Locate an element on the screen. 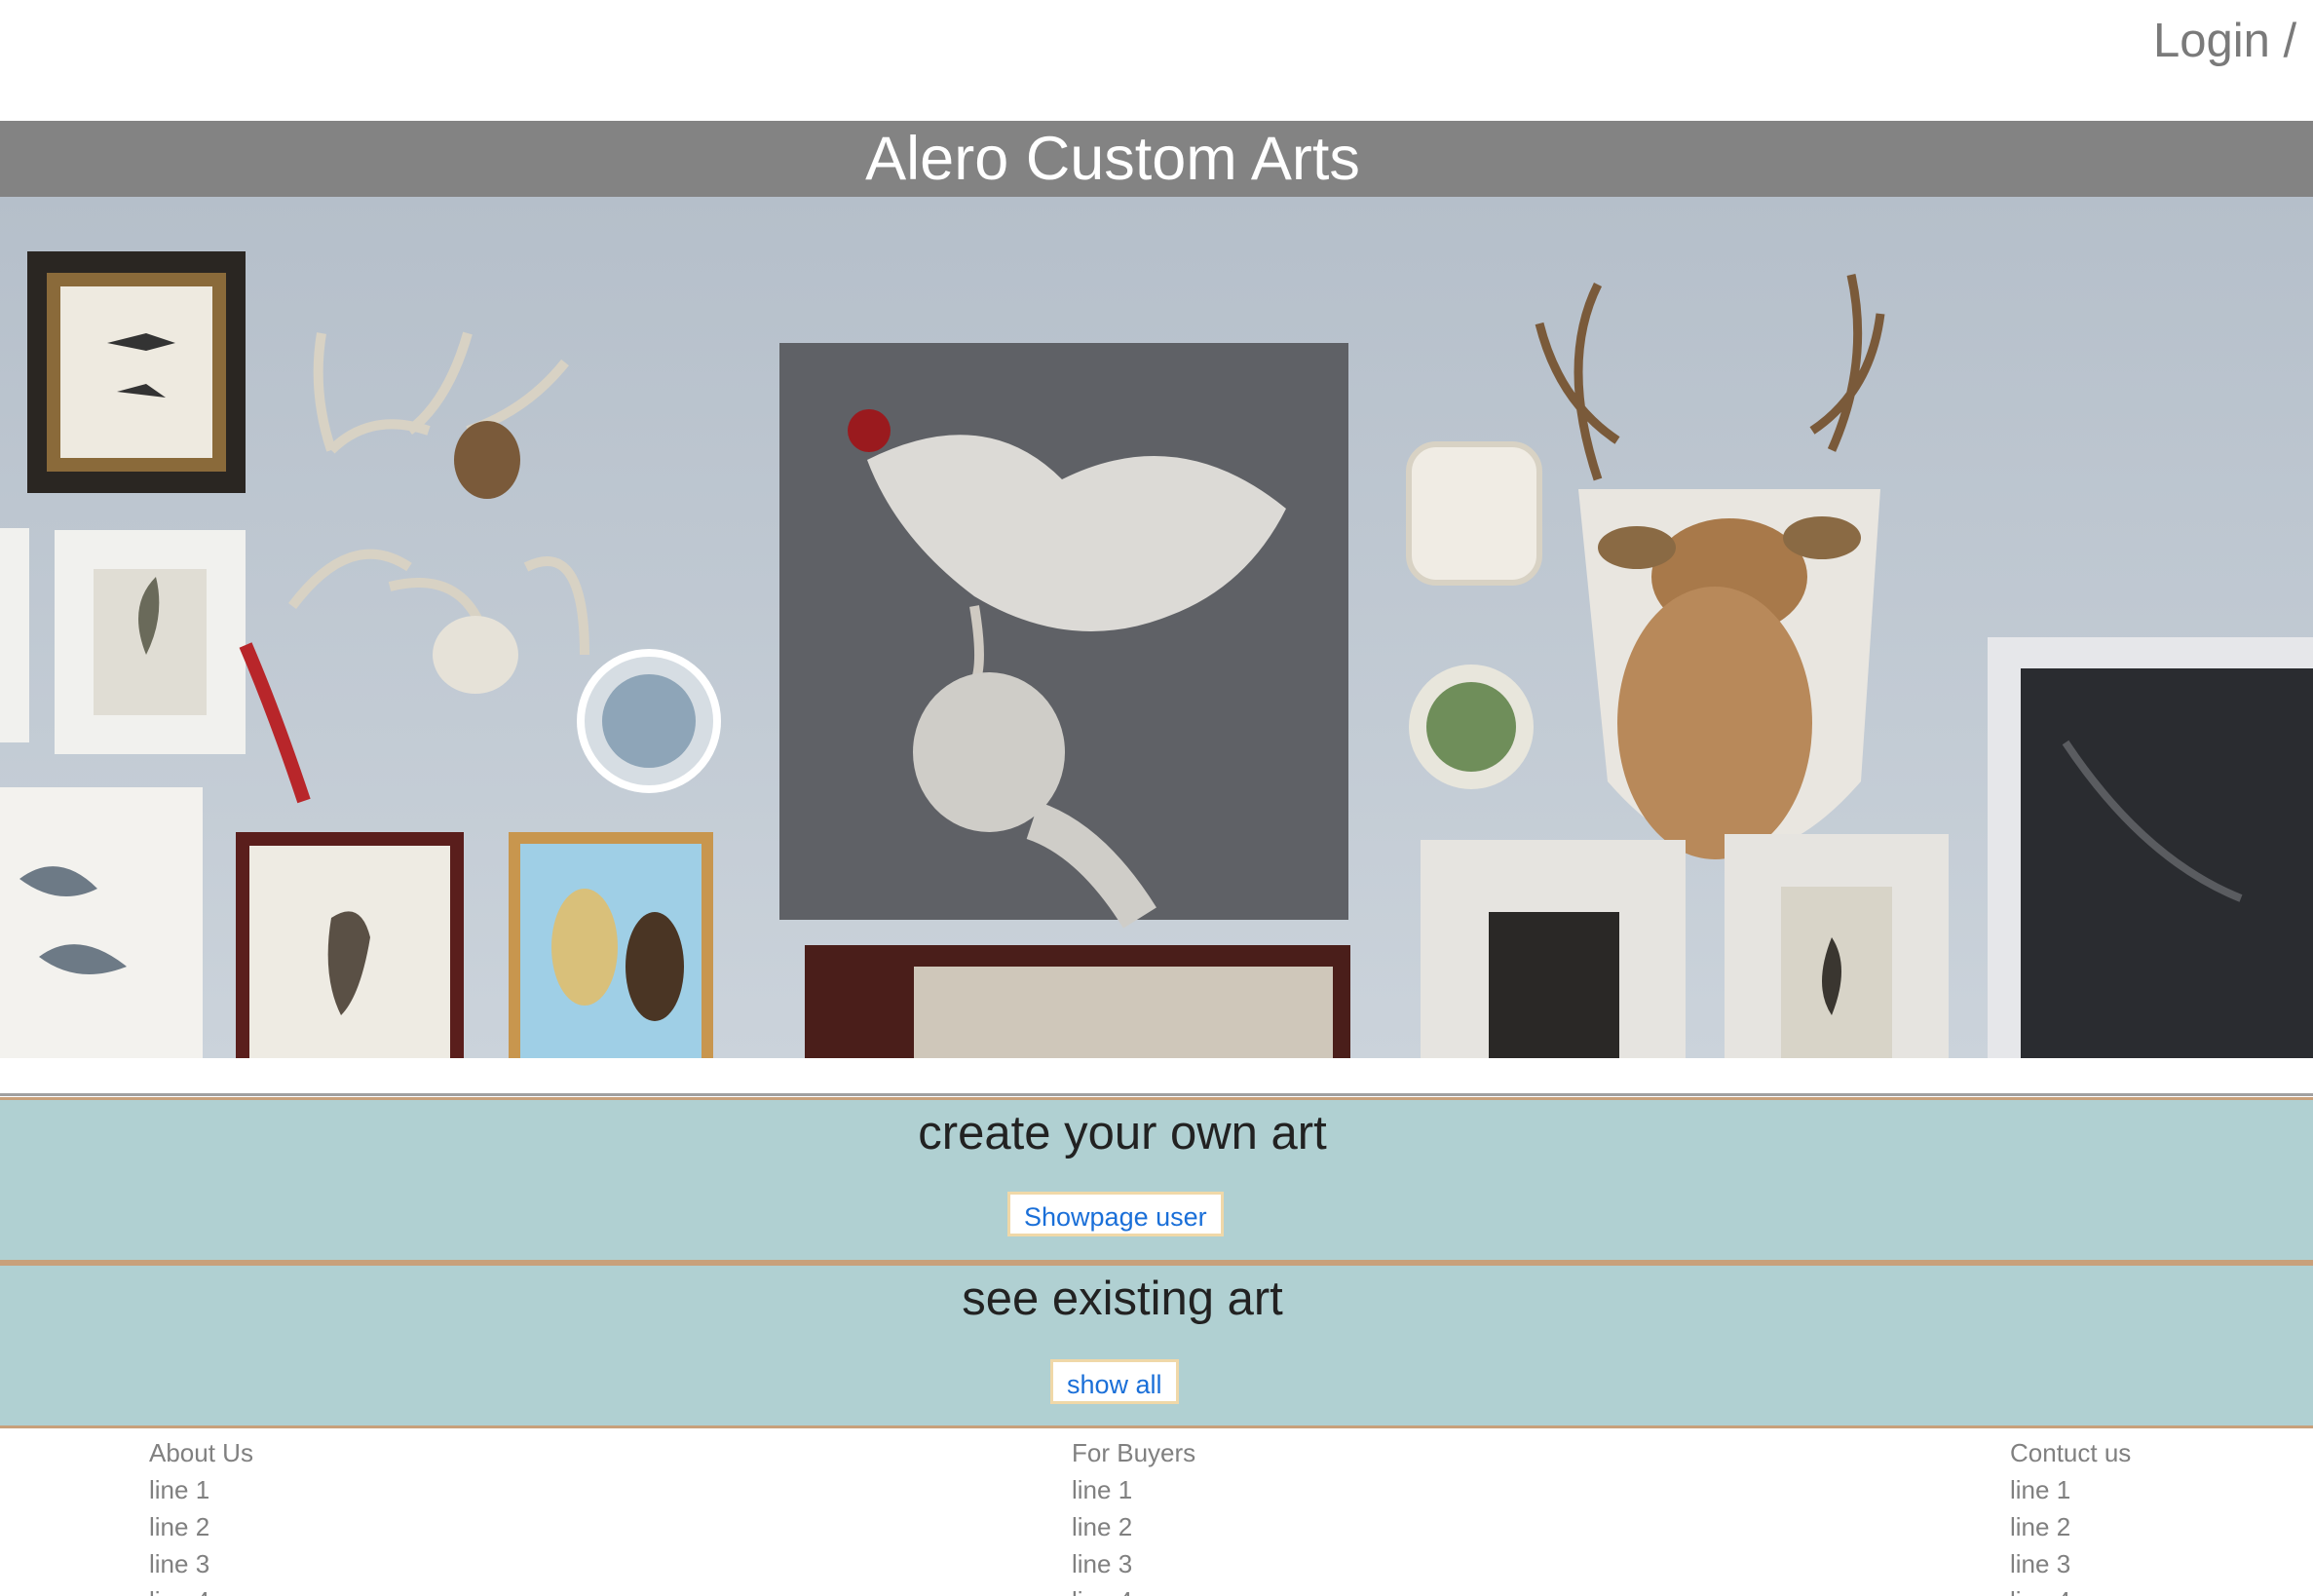  title-bar: Alero Custom Arts is located at coordinates (1156, 159).